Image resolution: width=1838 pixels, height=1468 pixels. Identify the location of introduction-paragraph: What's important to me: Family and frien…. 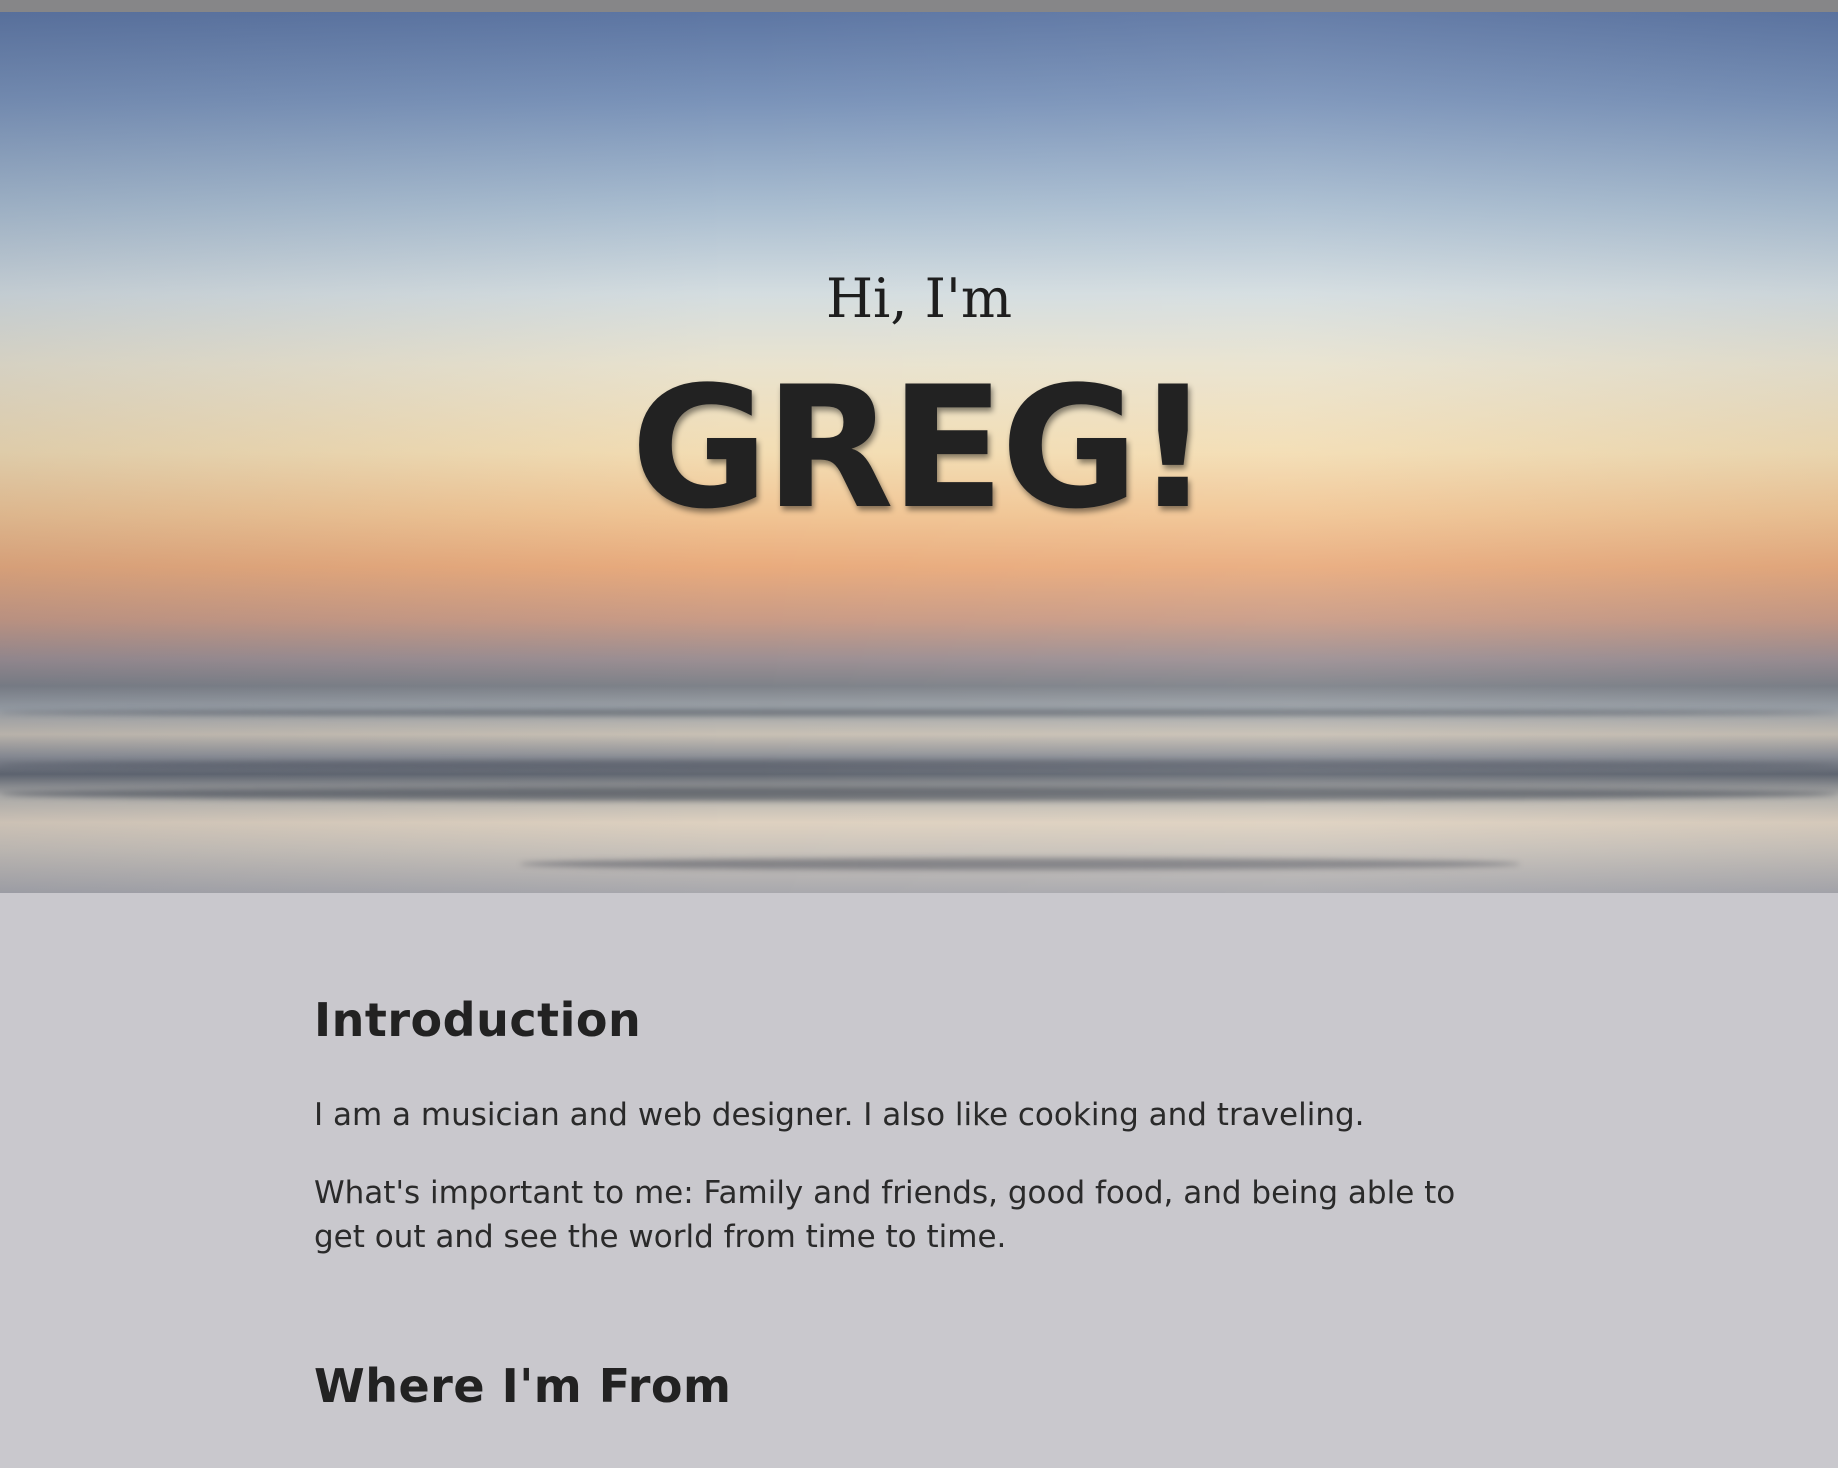
(885, 1215).